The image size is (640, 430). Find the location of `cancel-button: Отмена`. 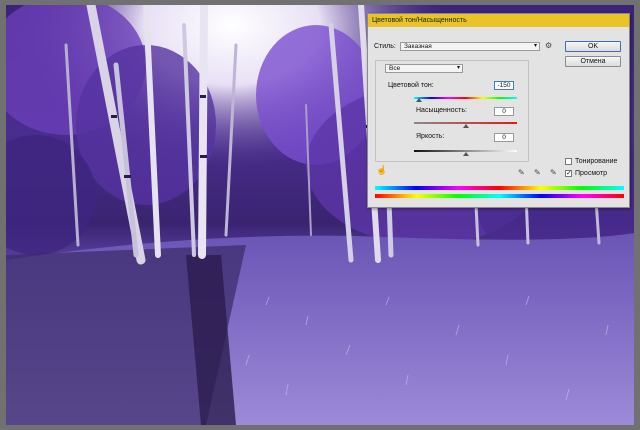

cancel-button: Отмена is located at coordinates (593, 61).